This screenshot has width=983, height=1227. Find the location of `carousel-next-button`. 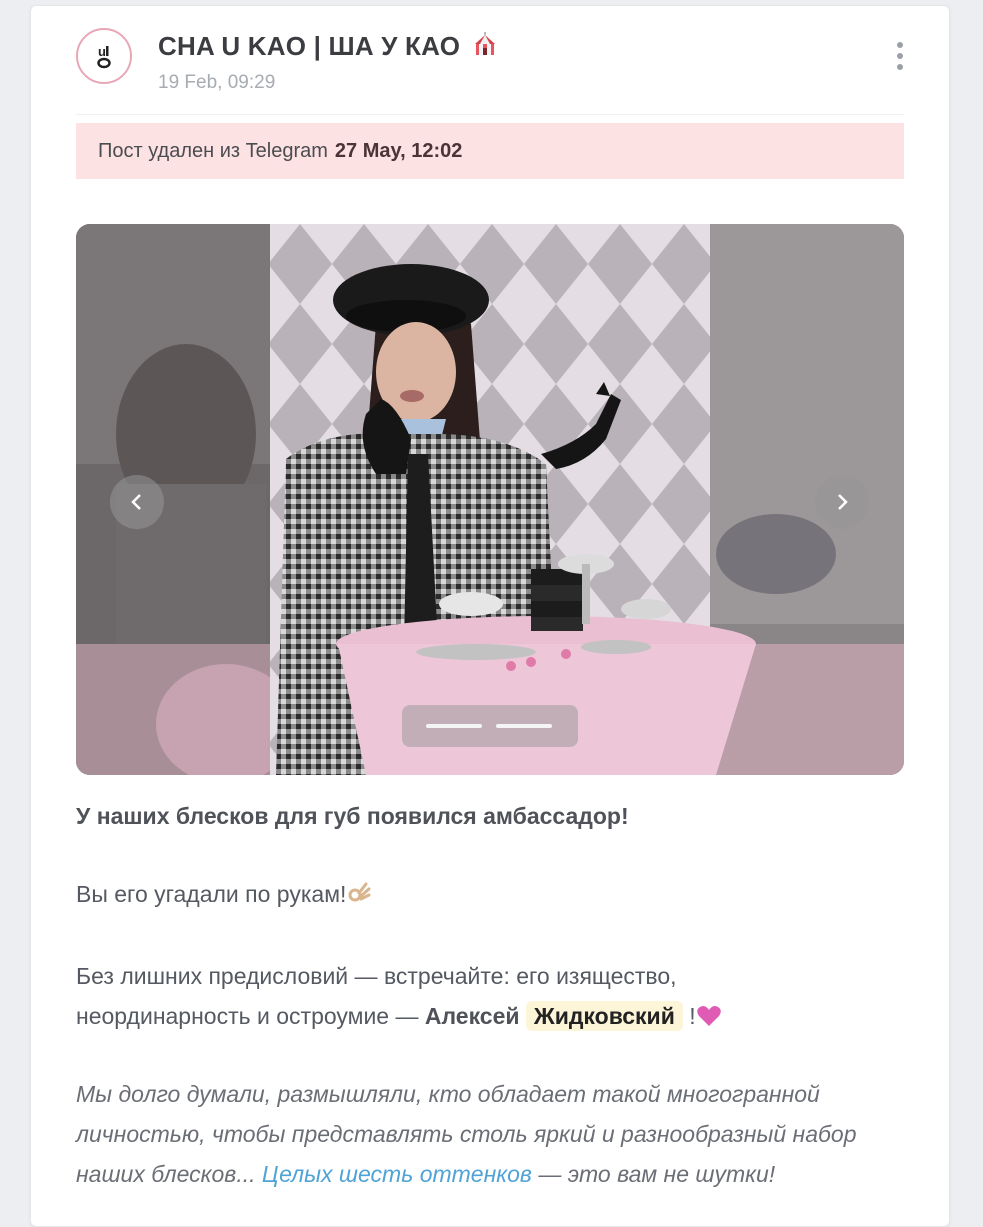

carousel-next-button is located at coordinates (842, 502).